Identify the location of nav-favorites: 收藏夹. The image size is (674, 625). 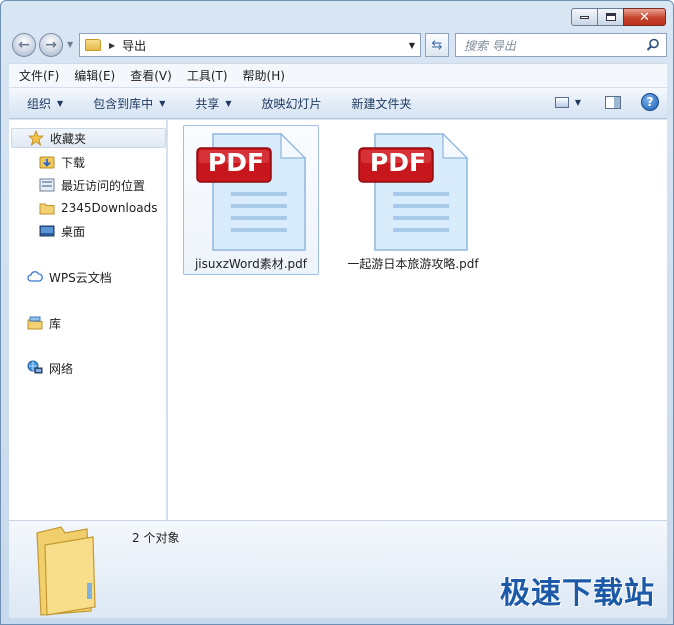
(88, 138).